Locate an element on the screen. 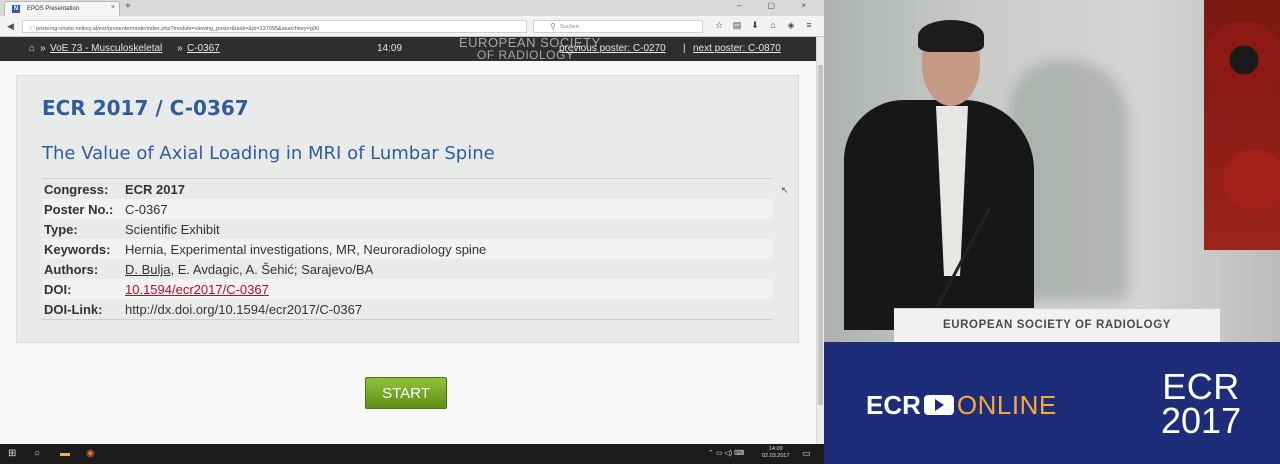  metadata-key: Congress: is located at coordinates (76, 189).